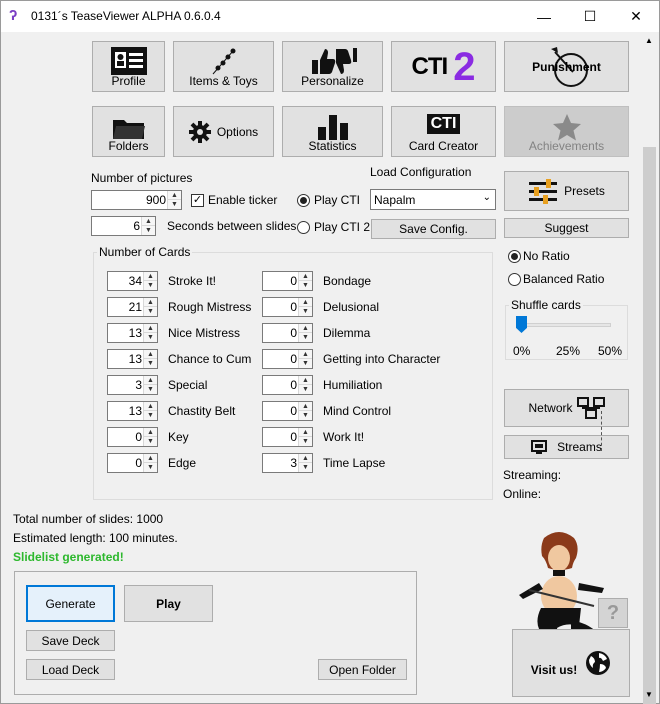  What do you see at coordinates (132, 281) in the screenshot?
I see `card-count-input: 34 ▲ ▼` at bounding box center [132, 281].